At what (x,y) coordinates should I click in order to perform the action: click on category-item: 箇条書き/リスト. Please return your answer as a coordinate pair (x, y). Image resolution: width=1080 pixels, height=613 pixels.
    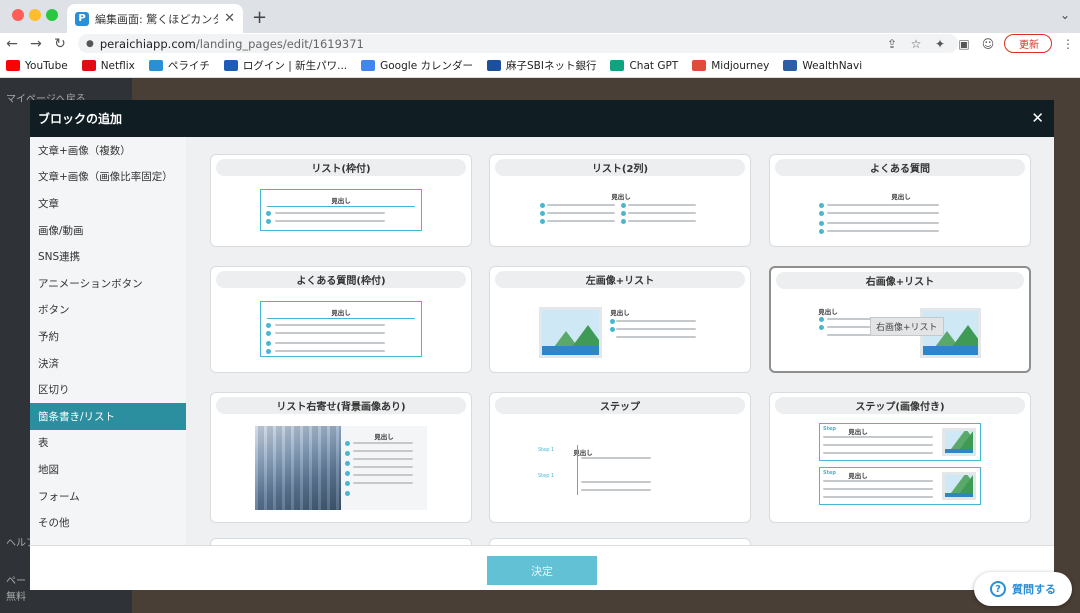
    Looking at the image, I should click on (108, 416).